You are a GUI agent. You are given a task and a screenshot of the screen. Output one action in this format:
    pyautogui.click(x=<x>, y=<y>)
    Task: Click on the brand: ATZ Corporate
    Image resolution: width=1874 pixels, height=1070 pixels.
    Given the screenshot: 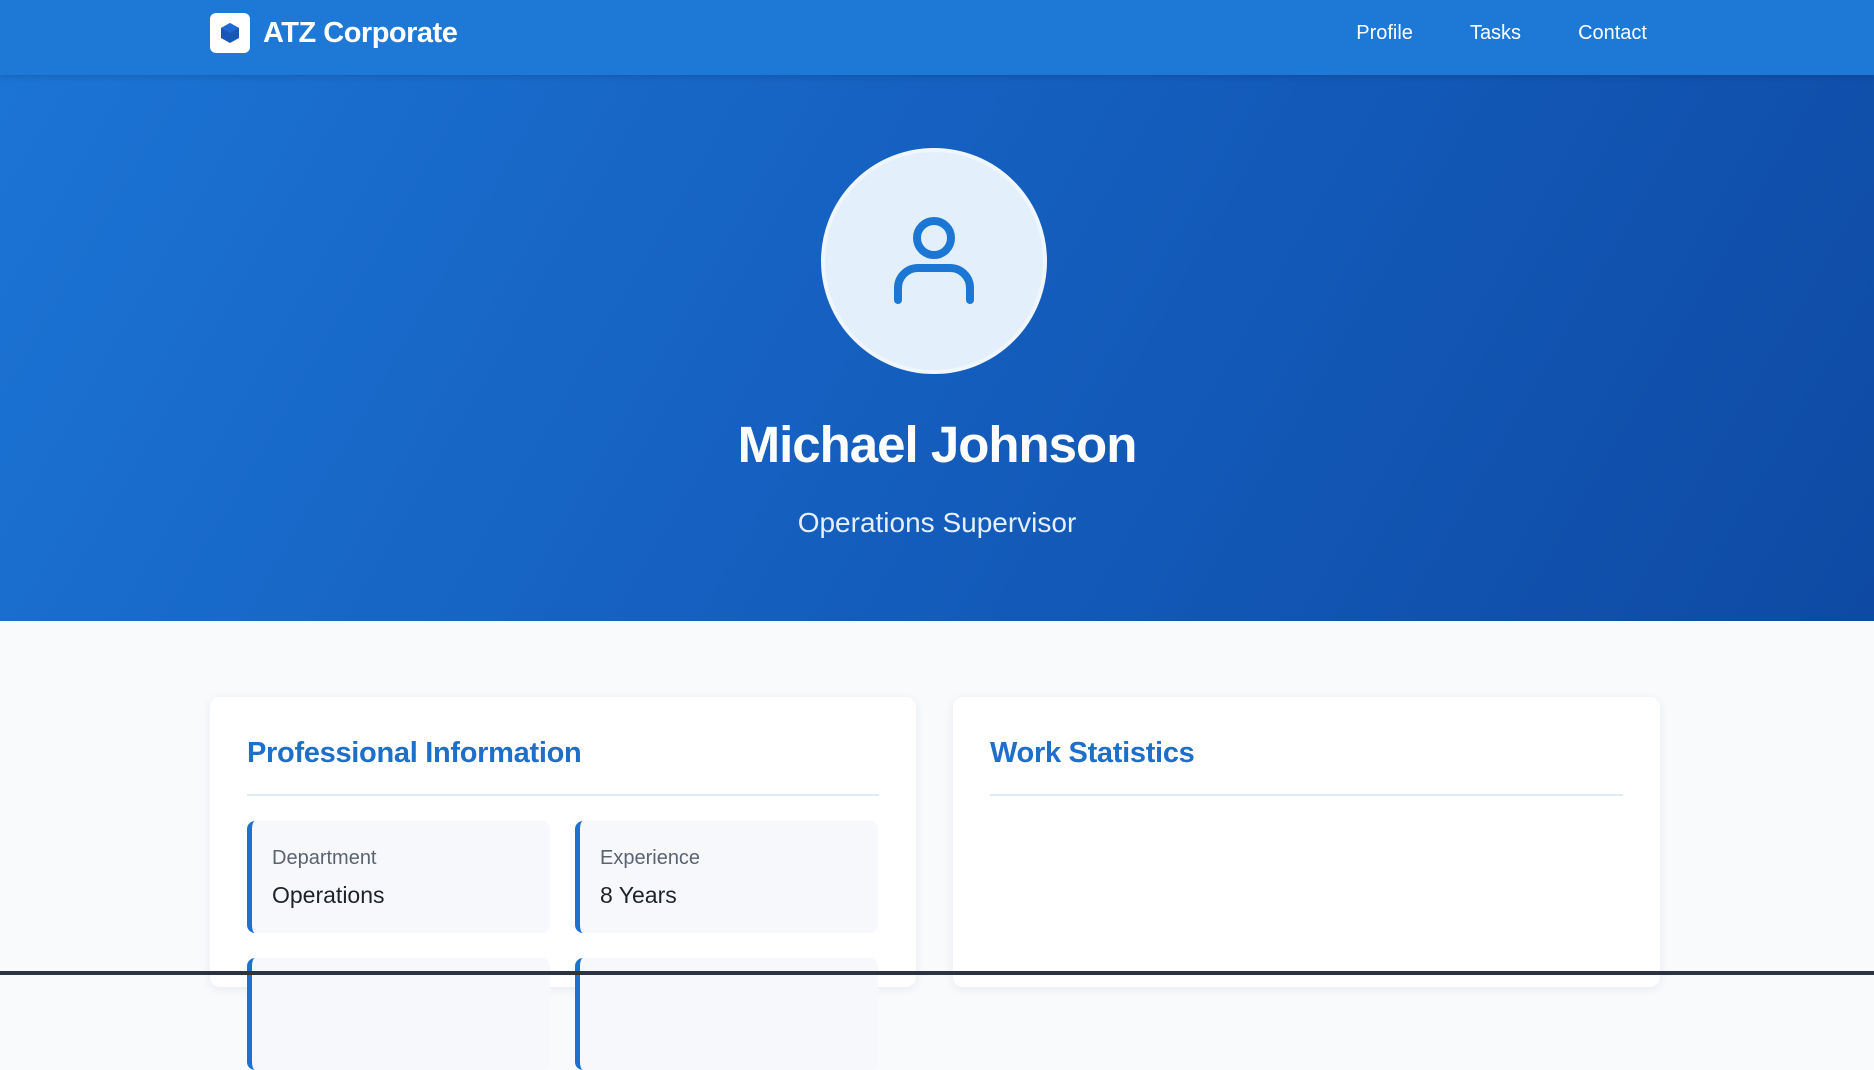 What is the action you would take?
    pyautogui.click(x=334, y=33)
    